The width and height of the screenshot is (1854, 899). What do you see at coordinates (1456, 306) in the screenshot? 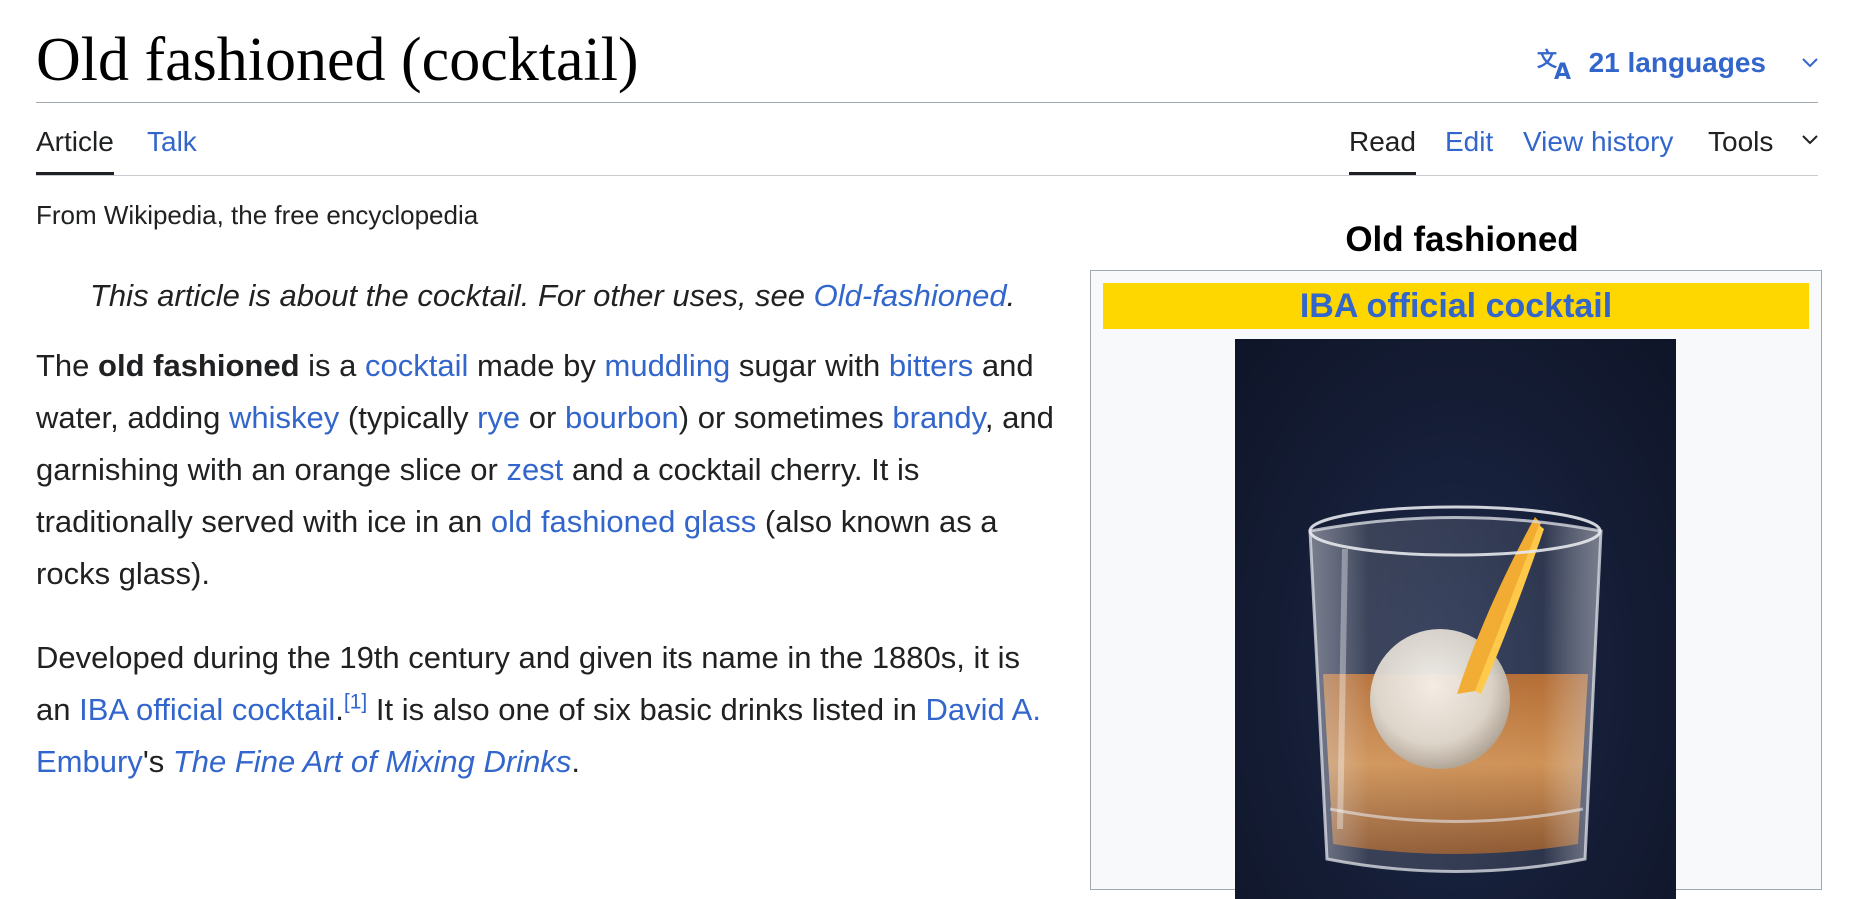
I see `infobox-header-link: IBA official cocktail` at bounding box center [1456, 306].